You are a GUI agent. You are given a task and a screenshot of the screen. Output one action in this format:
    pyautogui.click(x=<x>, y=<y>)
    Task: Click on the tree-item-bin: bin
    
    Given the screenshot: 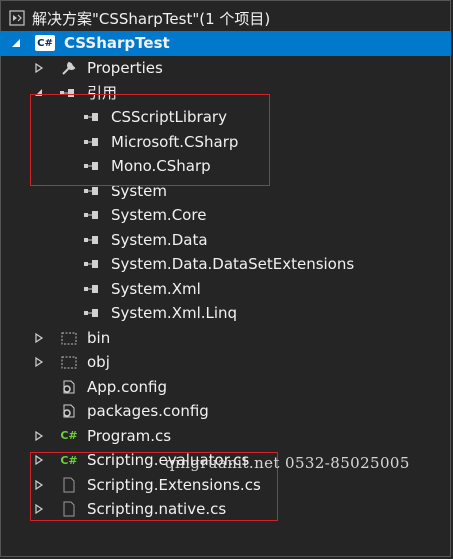 What is the action you would take?
    pyautogui.click(x=225, y=338)
    